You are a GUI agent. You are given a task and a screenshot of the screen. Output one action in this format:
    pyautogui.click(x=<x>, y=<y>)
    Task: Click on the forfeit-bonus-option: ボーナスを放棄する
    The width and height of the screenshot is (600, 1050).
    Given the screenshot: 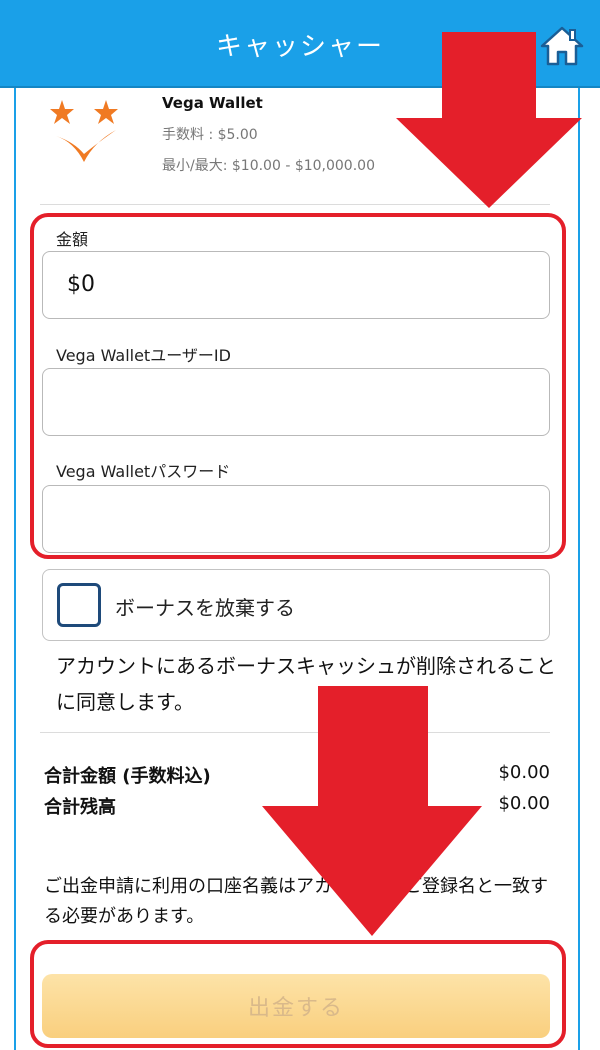 What is the action you would take?
    pyautogui.click(x=296, y=605)
    